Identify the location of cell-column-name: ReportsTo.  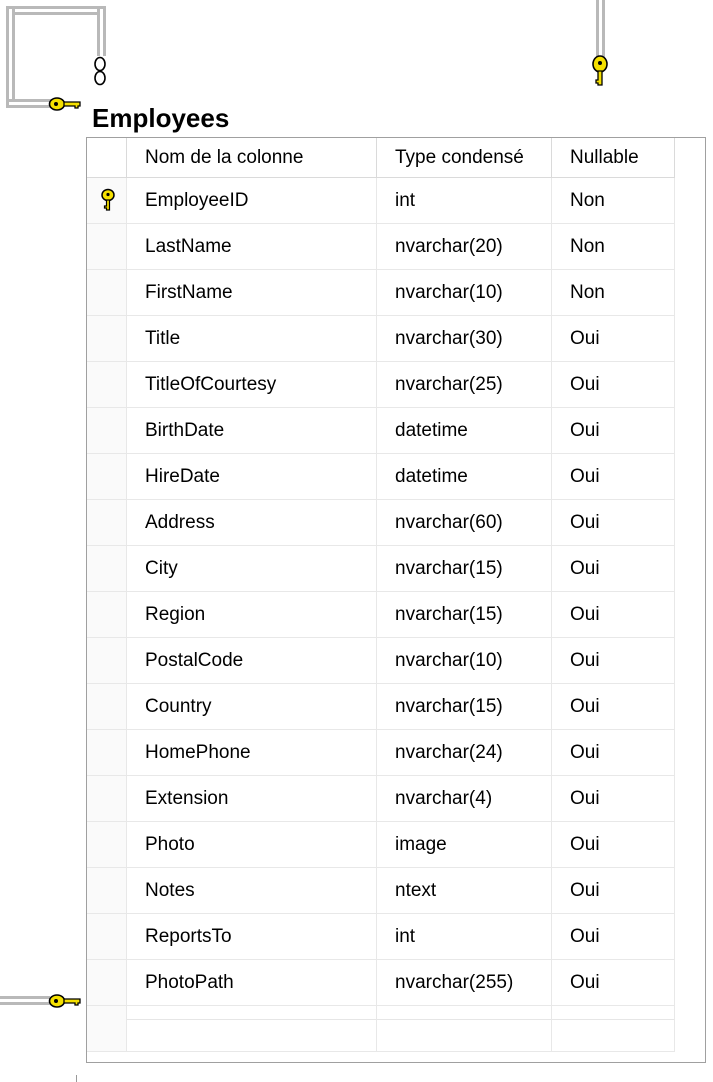
(252, 937).